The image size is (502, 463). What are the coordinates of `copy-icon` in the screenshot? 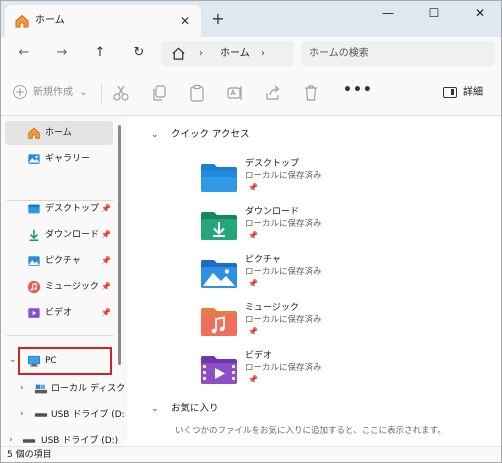 It's located at (159, 93).